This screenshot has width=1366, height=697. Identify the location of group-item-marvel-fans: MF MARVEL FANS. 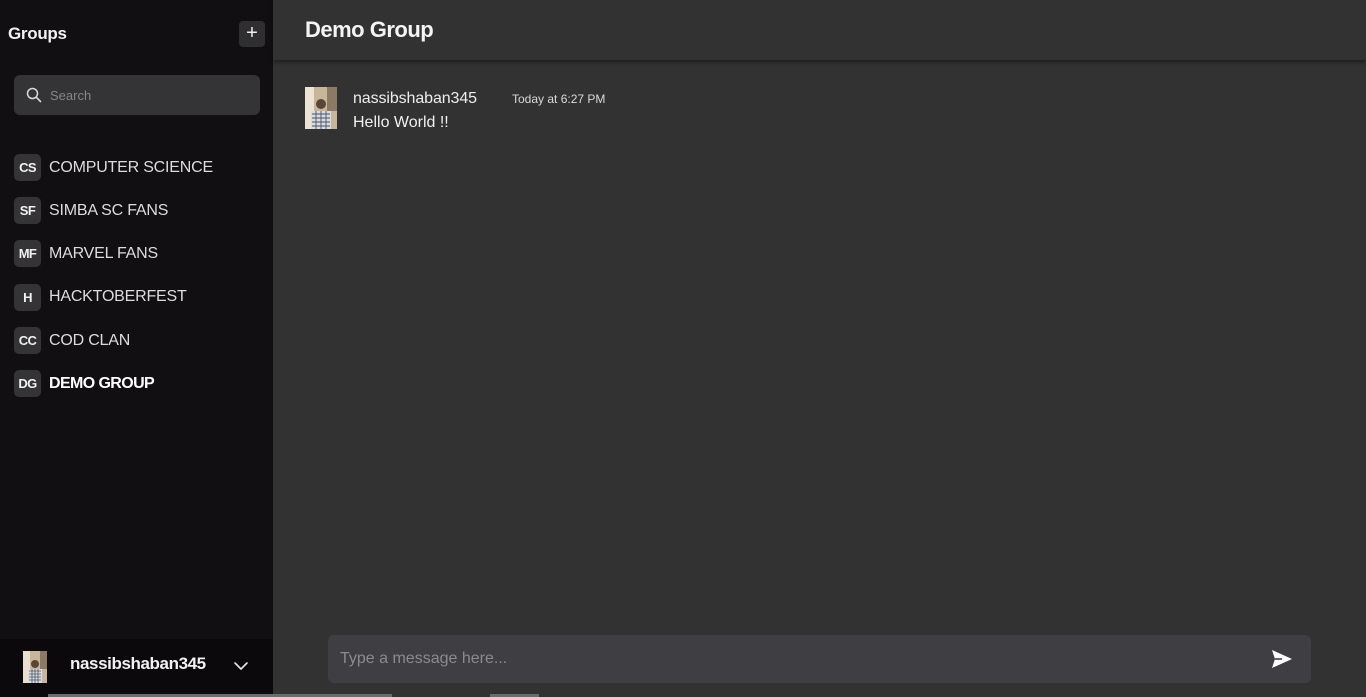
(139, 253).